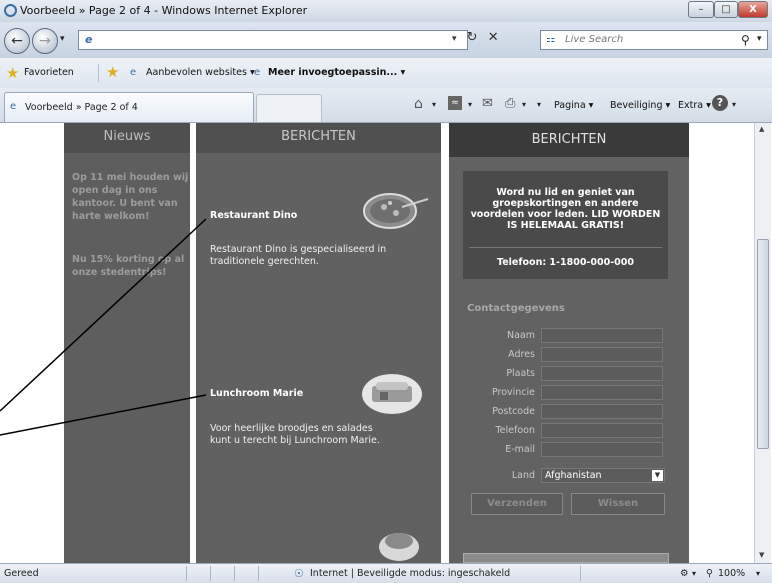 The image size is (772, 583). Describe the element at coordinates (434, 104) in the screenshot. I see `home-dropdown-icon: ▾` at that location.